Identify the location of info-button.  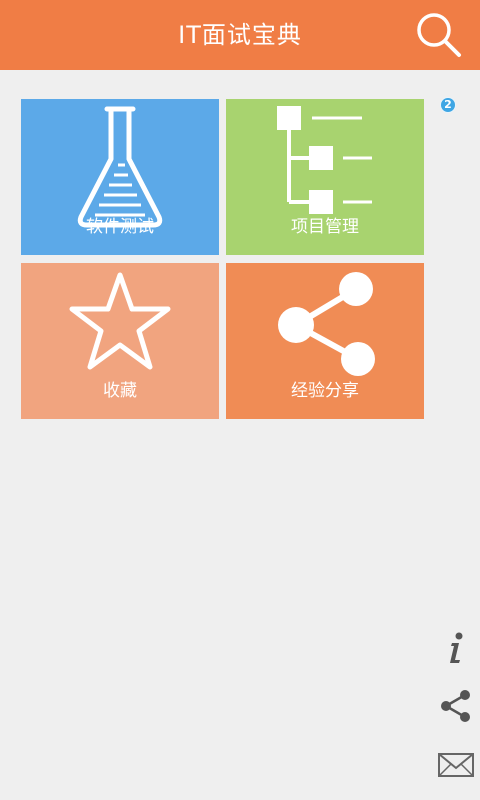
(456, 648).